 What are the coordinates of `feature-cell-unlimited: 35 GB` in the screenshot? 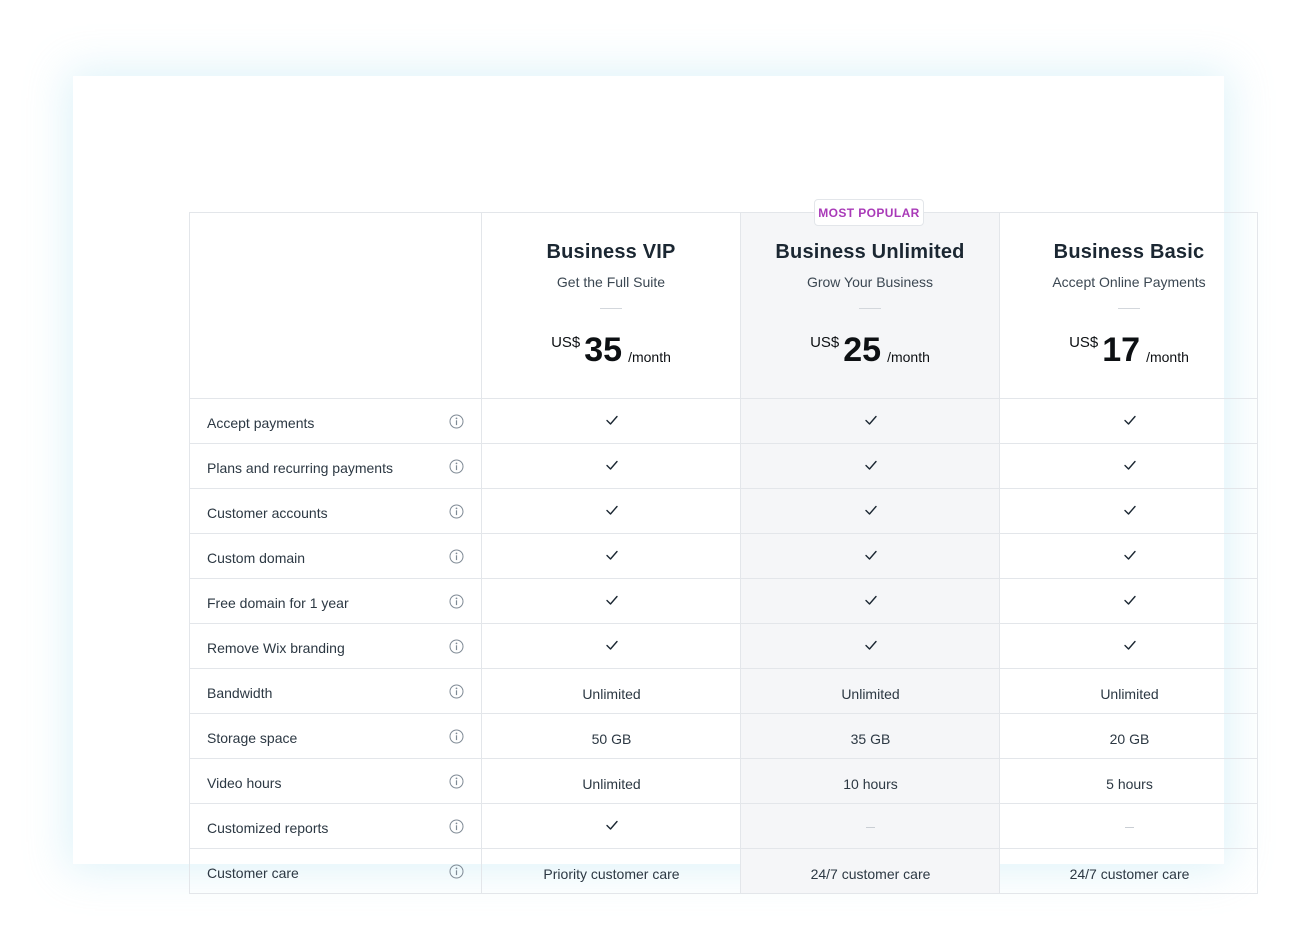 It's located at (870, 736).